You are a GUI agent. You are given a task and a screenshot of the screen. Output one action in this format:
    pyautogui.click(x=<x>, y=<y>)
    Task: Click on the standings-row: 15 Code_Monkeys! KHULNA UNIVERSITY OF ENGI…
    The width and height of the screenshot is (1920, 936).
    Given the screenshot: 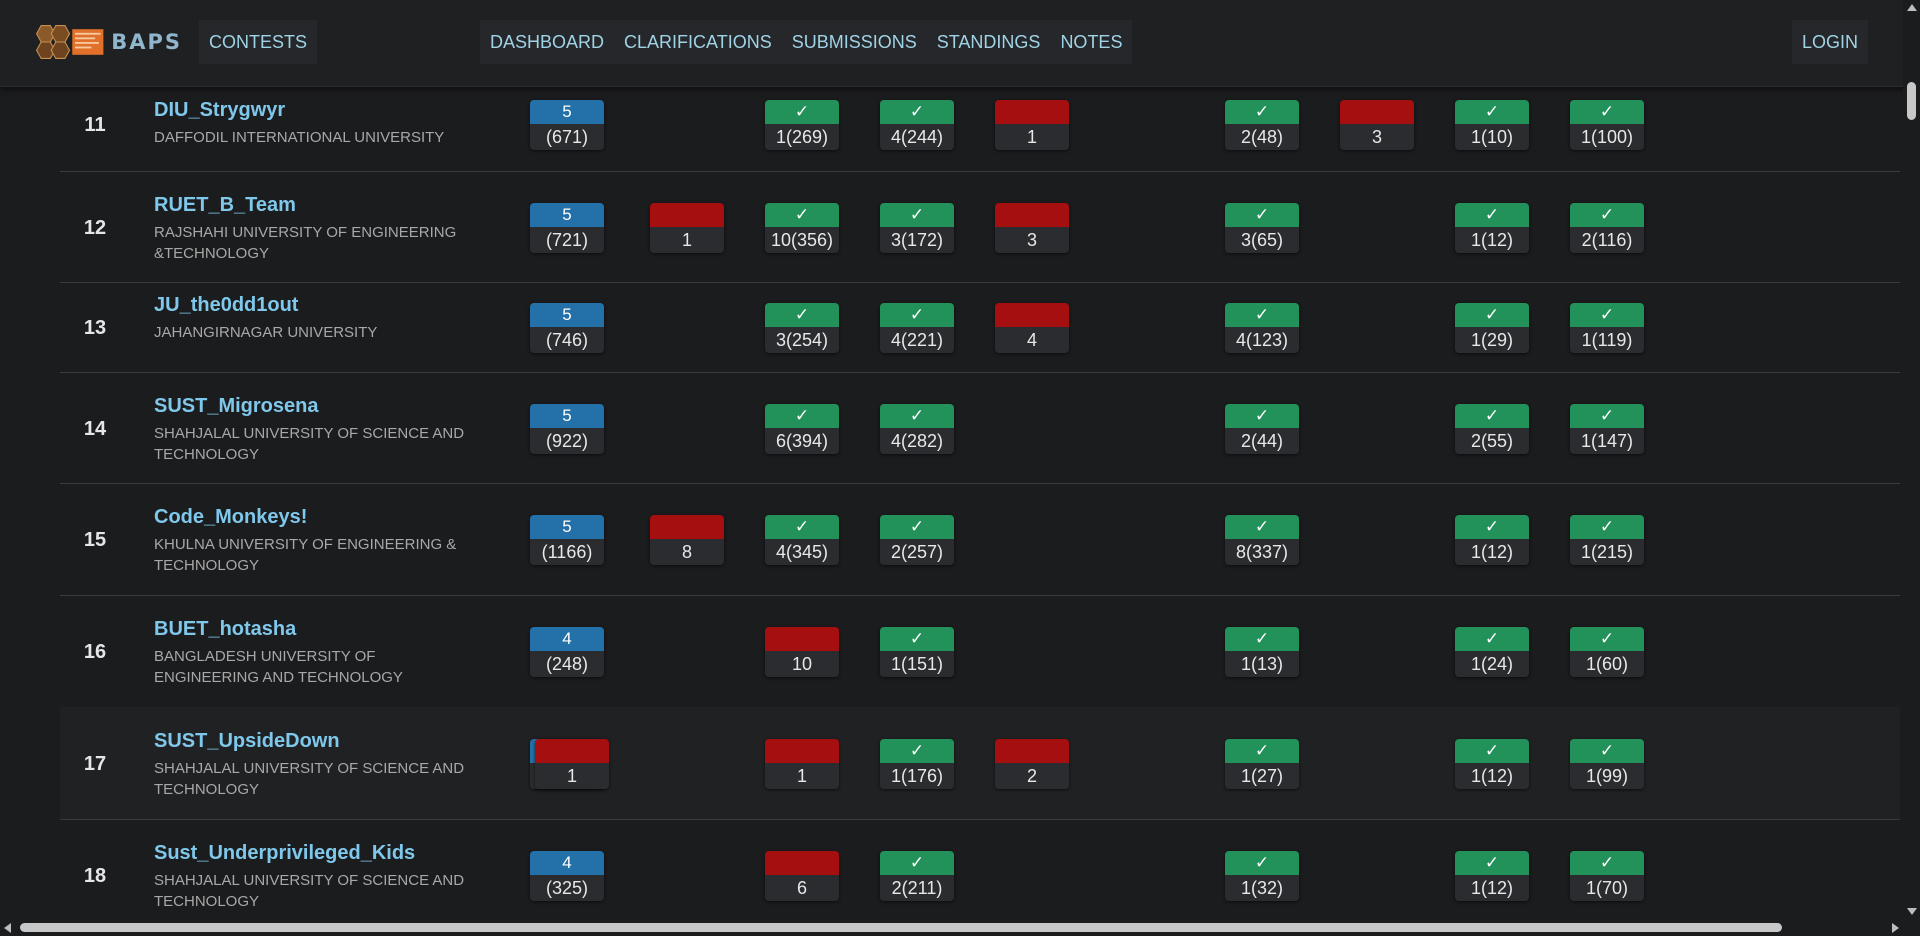 What is the action you would take?
    pyautogui.click(x=980, y=539)
    